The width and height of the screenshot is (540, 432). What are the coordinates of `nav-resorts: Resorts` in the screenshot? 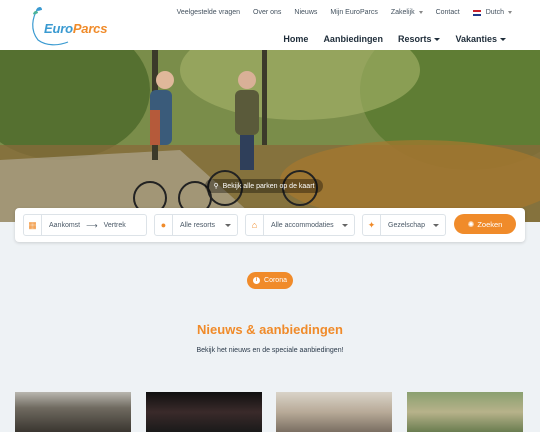 It's located at (419, 39).